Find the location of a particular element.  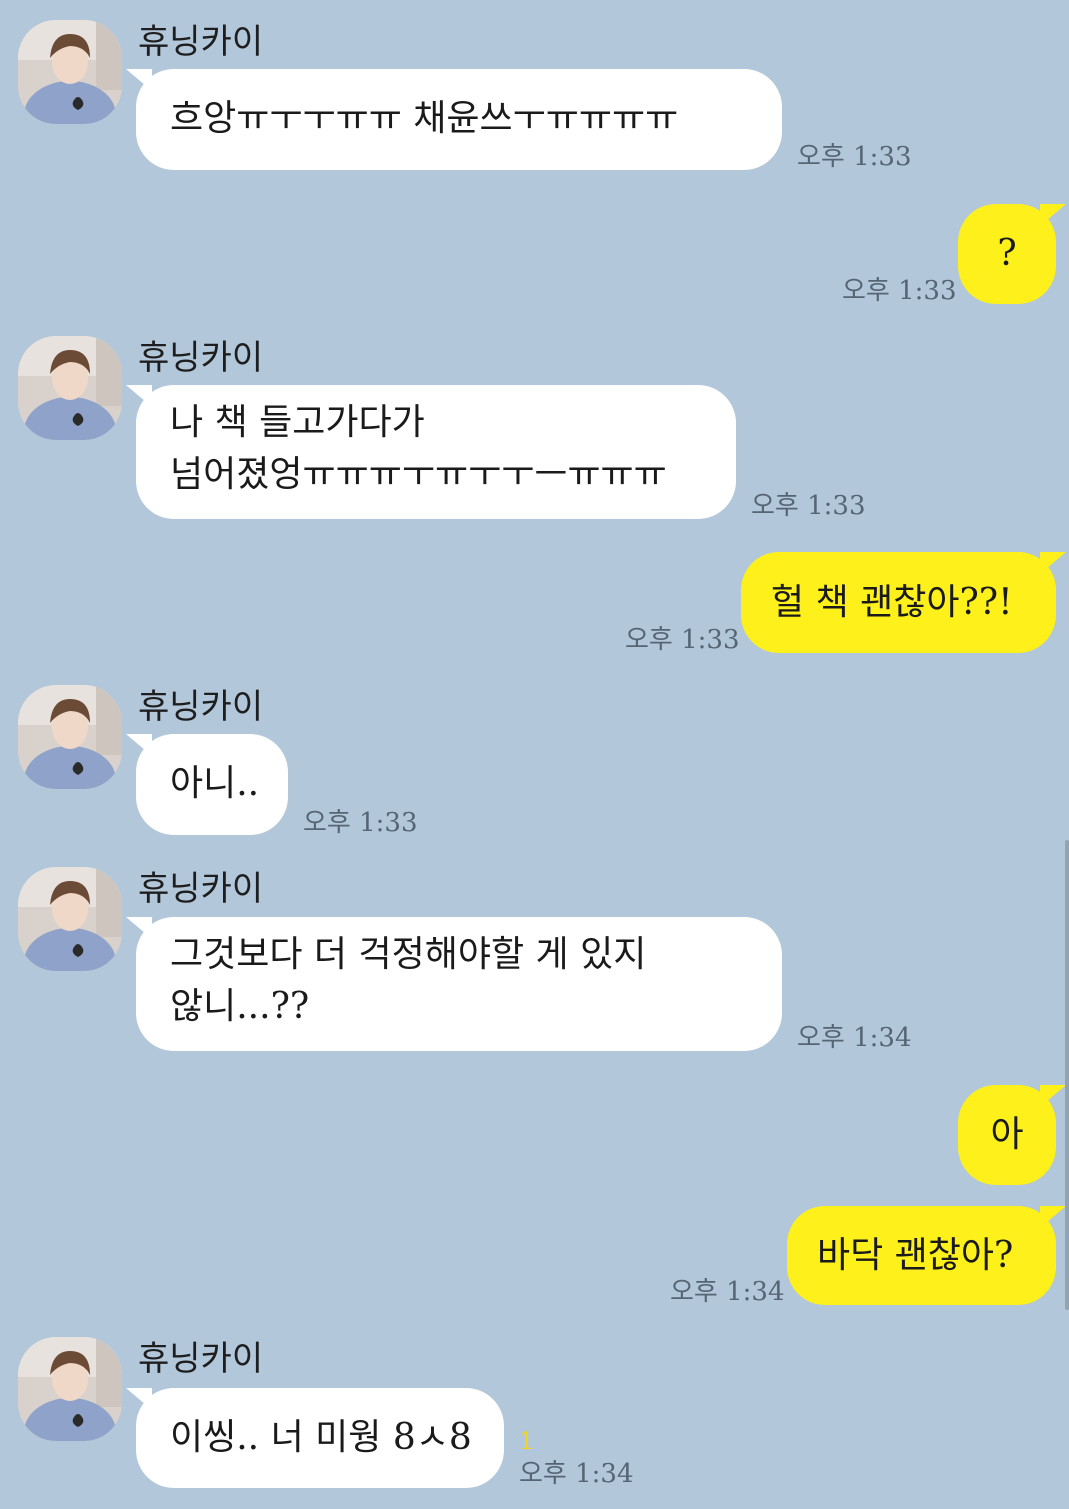

unread-count: 1 is located at coordinates (527, 1441).